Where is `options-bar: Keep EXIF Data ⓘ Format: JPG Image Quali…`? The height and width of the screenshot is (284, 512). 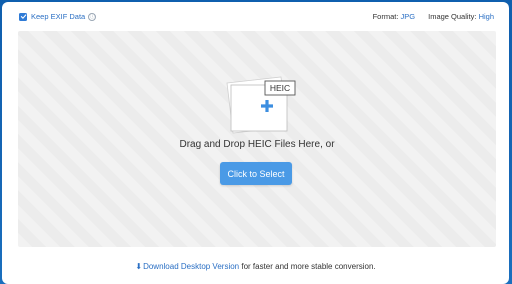
options-bar: Keep EXIF Data ⓘ Format: JPG Image Quali… is located at coordinates (255, 17).